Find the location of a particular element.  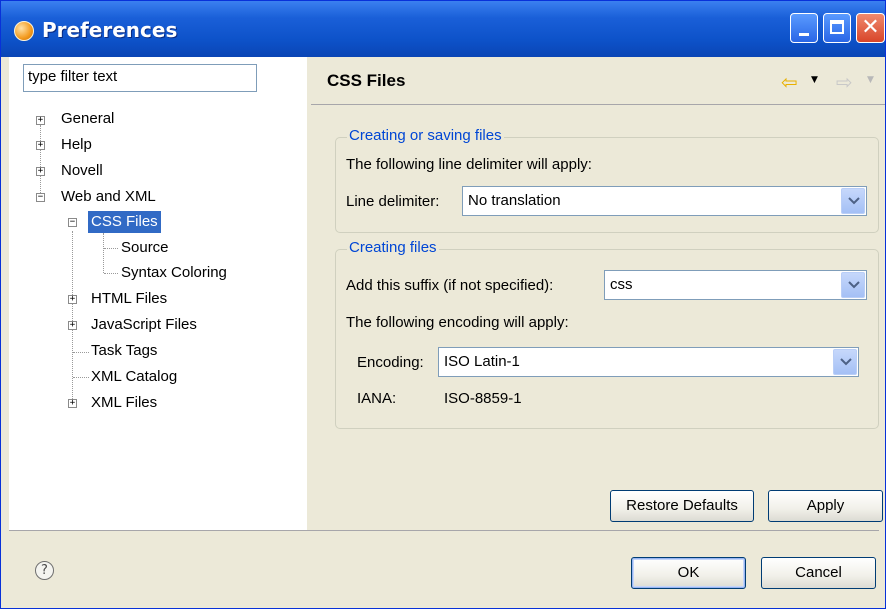

creating-or-saving-files-group is located at coordinates (607, 185).